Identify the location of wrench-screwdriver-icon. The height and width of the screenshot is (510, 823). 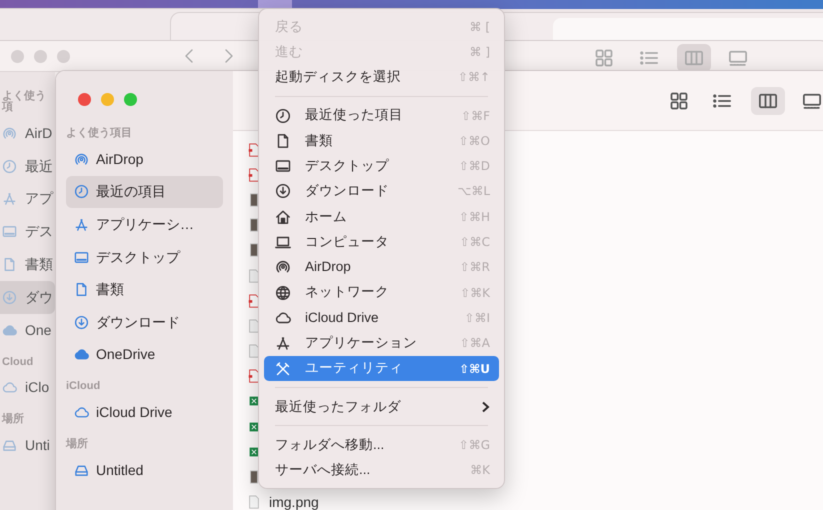
(283, 368).